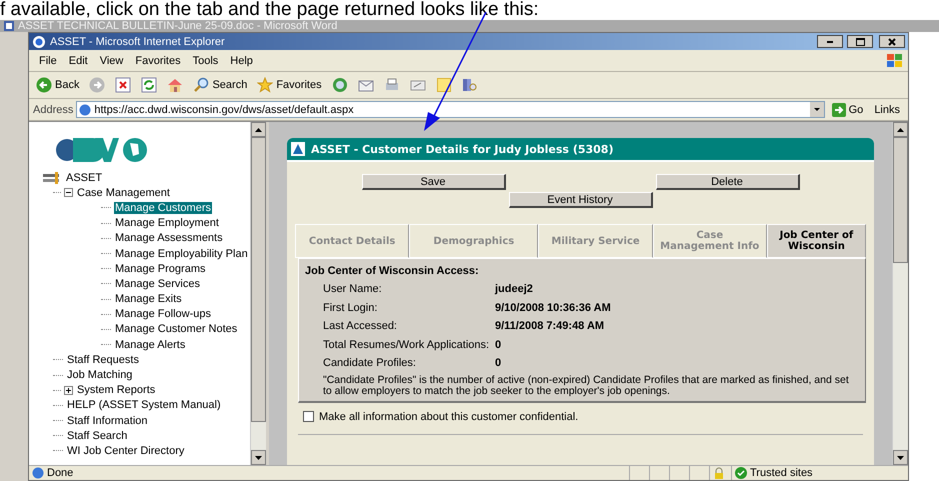  I want to click on tree-item: Manage Alerts, so click(150, 344).